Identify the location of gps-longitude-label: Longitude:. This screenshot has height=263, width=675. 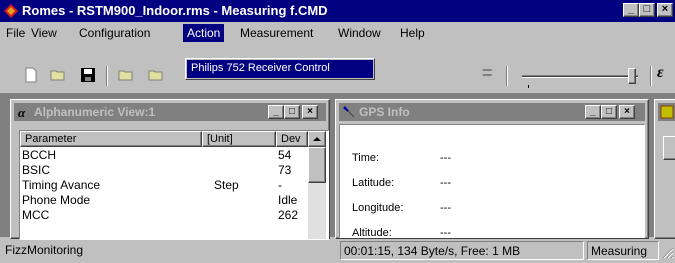
(378, 208).